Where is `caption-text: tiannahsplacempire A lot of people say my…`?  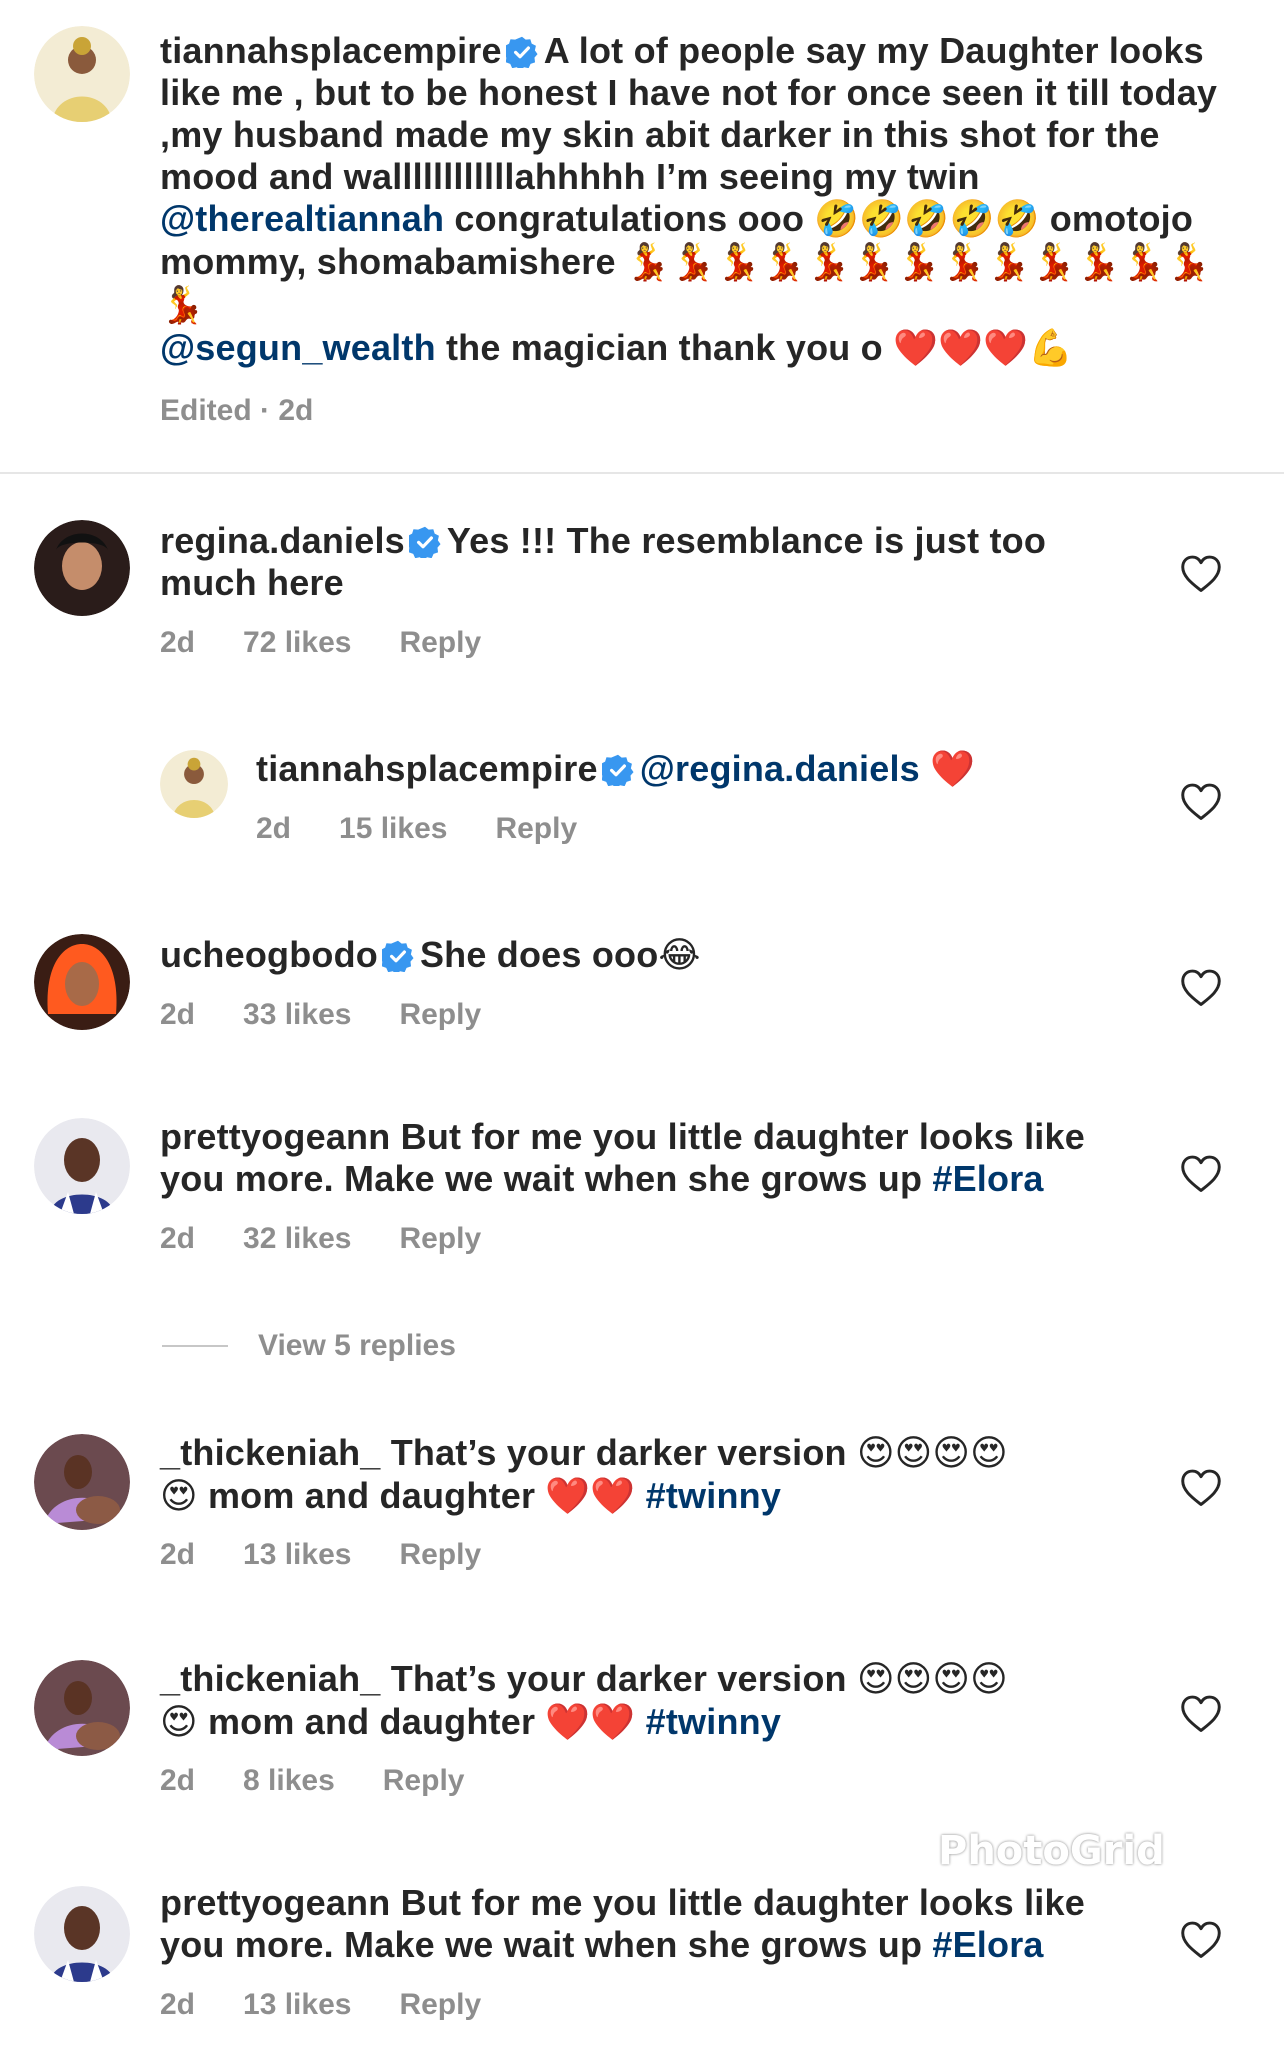 caption-text: tiannahsplacempire A lot of people say my… is located at coordinates (700, 200).